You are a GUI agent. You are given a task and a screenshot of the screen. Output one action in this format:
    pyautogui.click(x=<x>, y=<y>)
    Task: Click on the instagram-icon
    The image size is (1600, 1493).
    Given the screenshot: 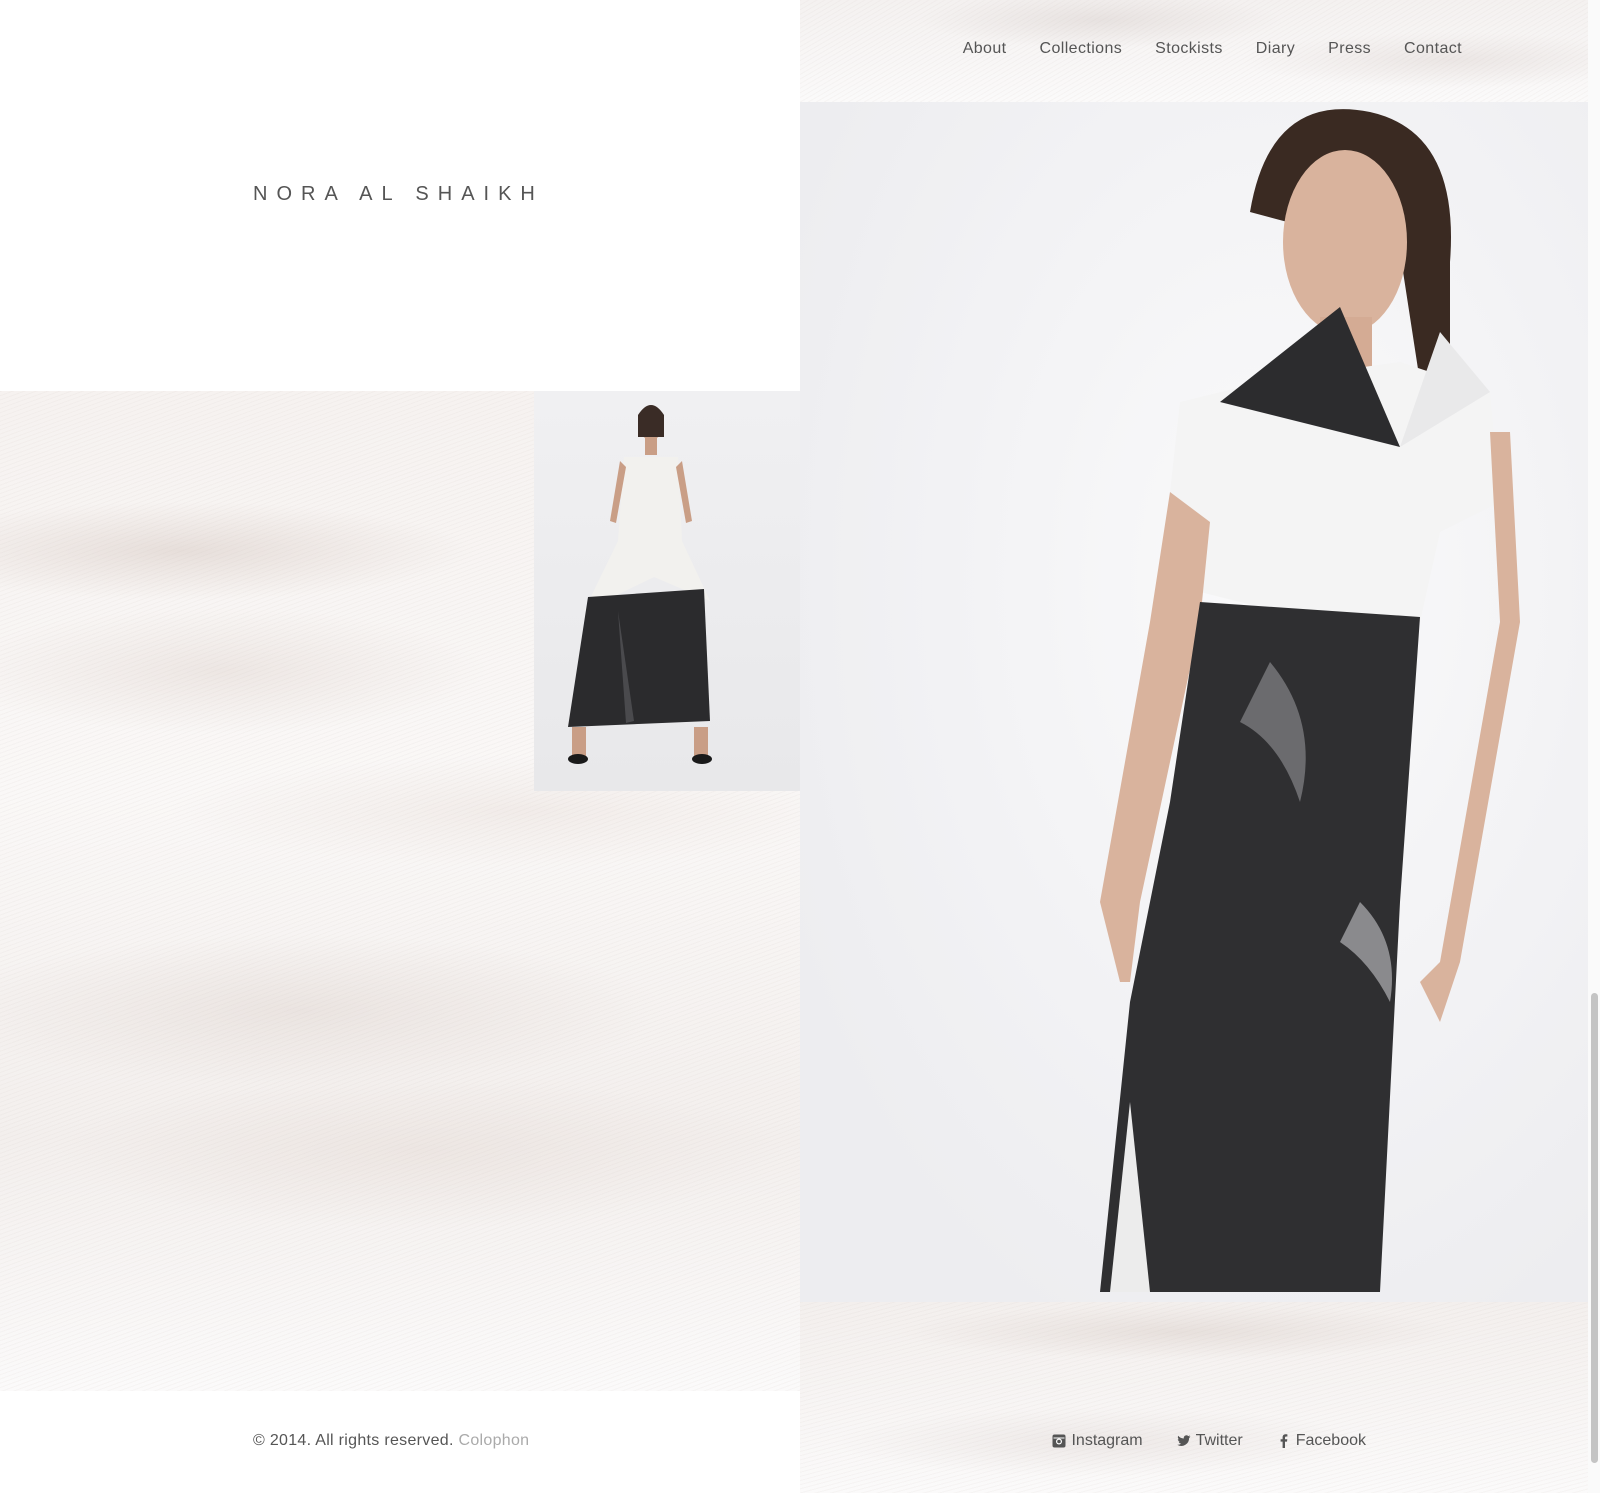 What is the action you would take?
    pyautogui.click(x=1059, y=1441)
    